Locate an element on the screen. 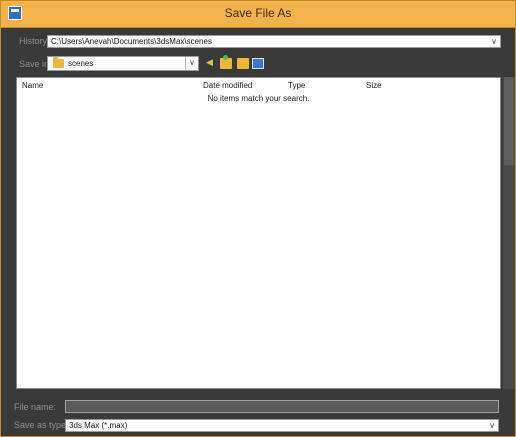 This screenshot has width=516, height=437. window-title: Save File As is located at coordinates (258, 13).